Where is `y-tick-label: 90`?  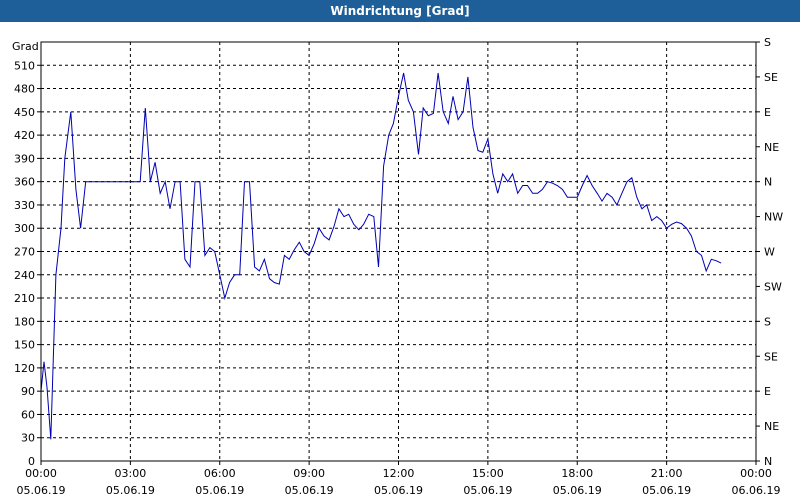 y-tick-label: 90 is located at coordinates (28, 391).